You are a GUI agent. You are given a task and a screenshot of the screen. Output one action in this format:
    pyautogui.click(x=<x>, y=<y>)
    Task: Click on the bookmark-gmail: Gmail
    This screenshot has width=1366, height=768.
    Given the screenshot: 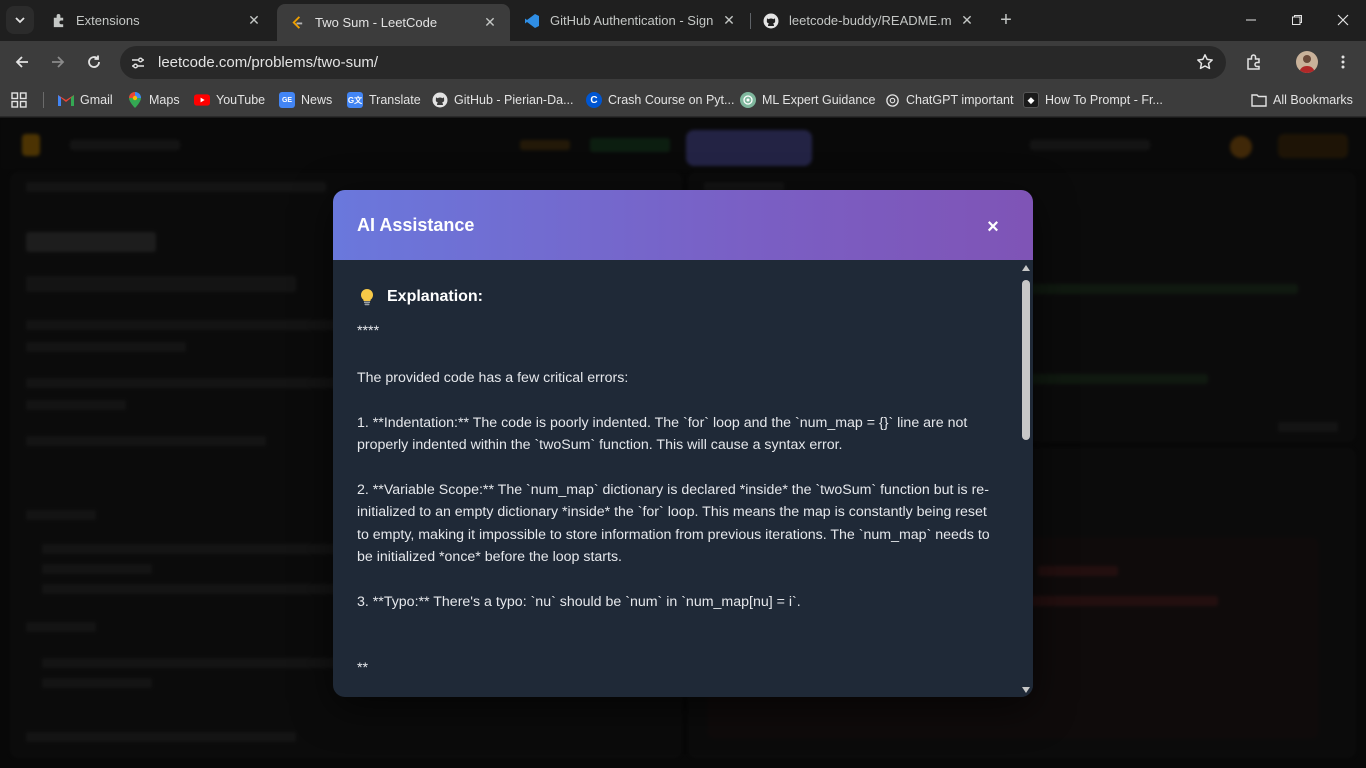 What is the action you would take?
    pyautogui.click(x=85, y=100)
    